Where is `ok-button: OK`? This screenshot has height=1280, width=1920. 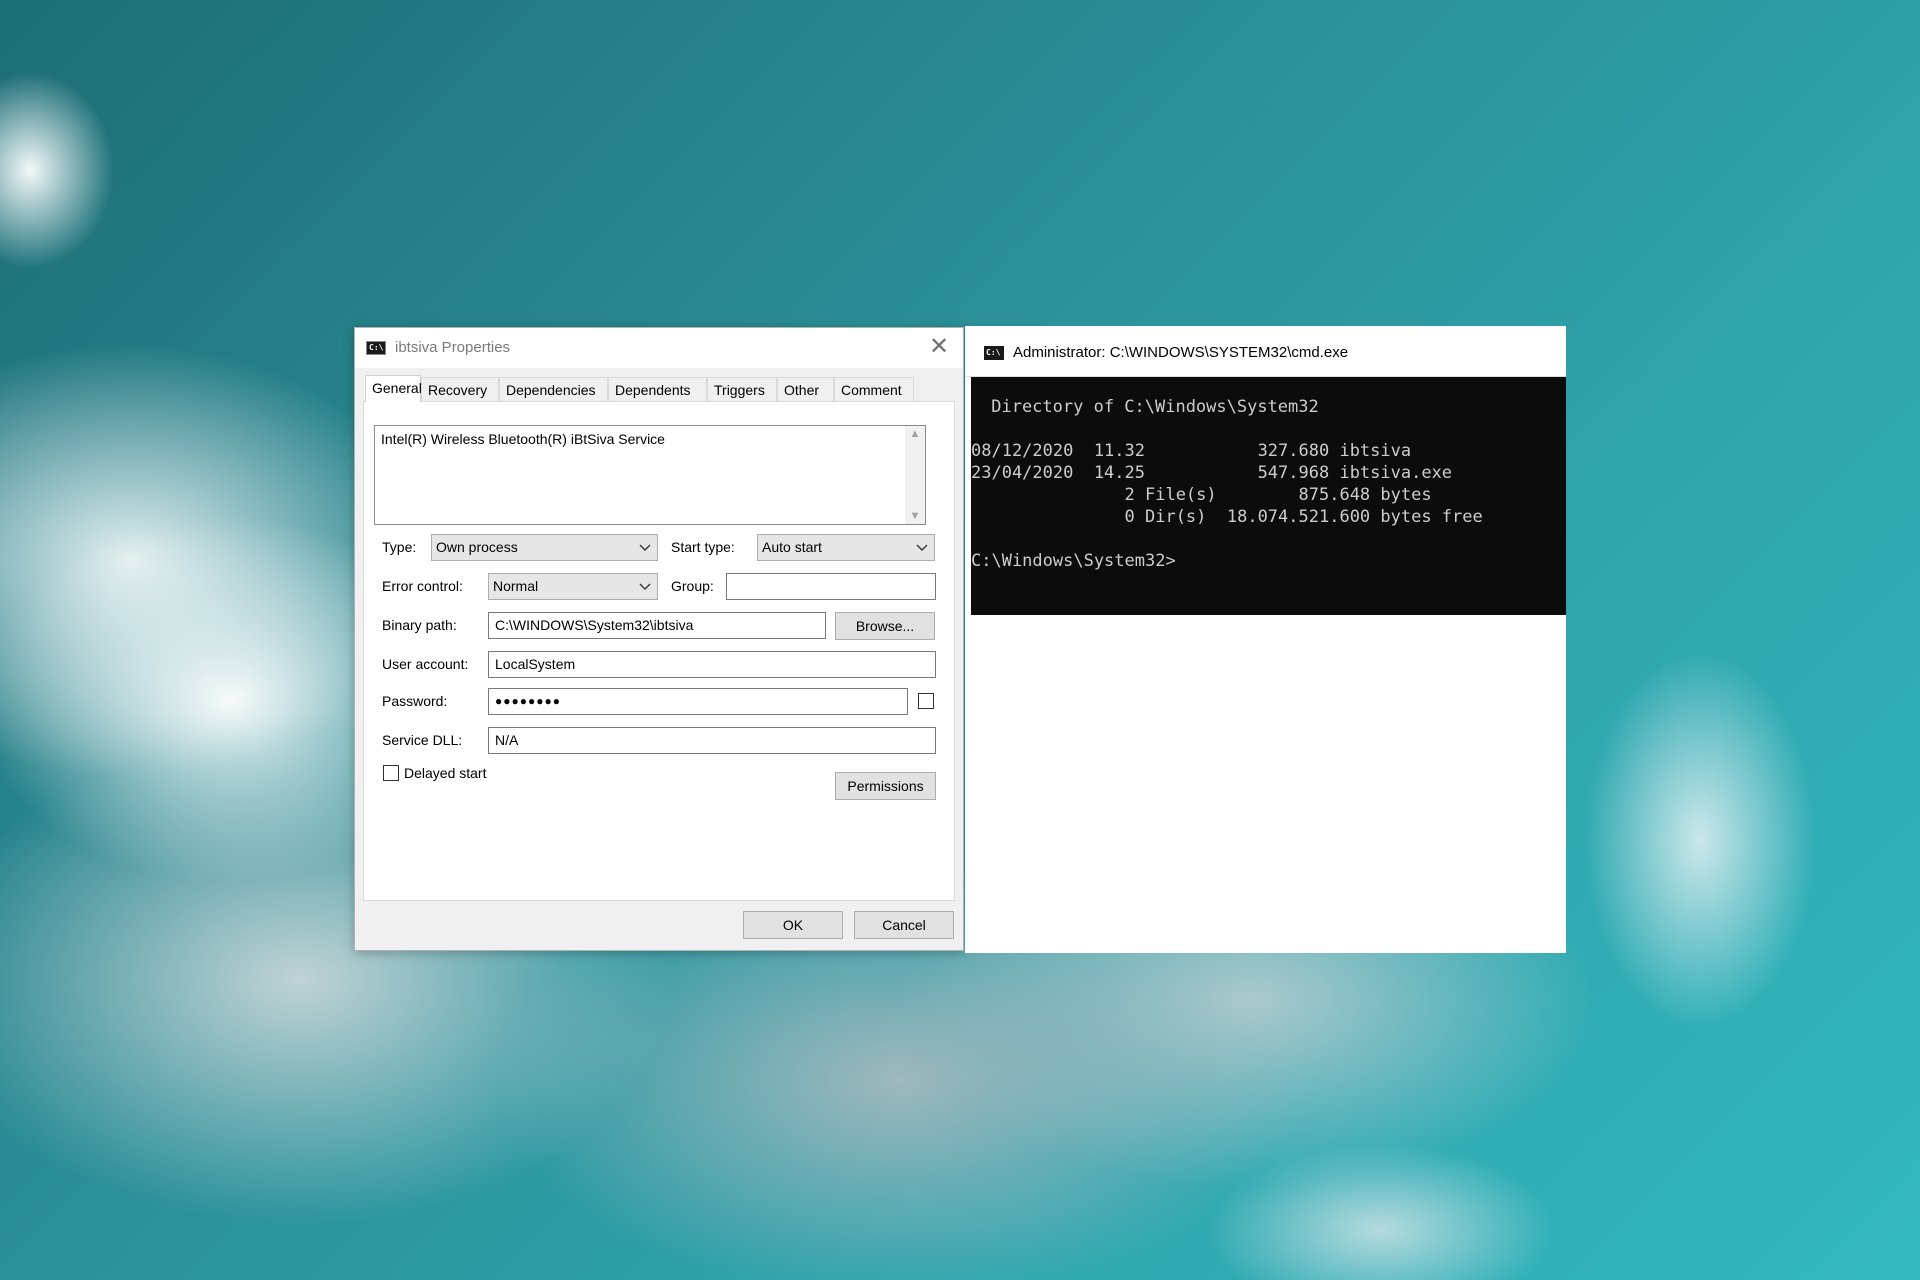
ok-button: OK is located at coordinates (793, 925).